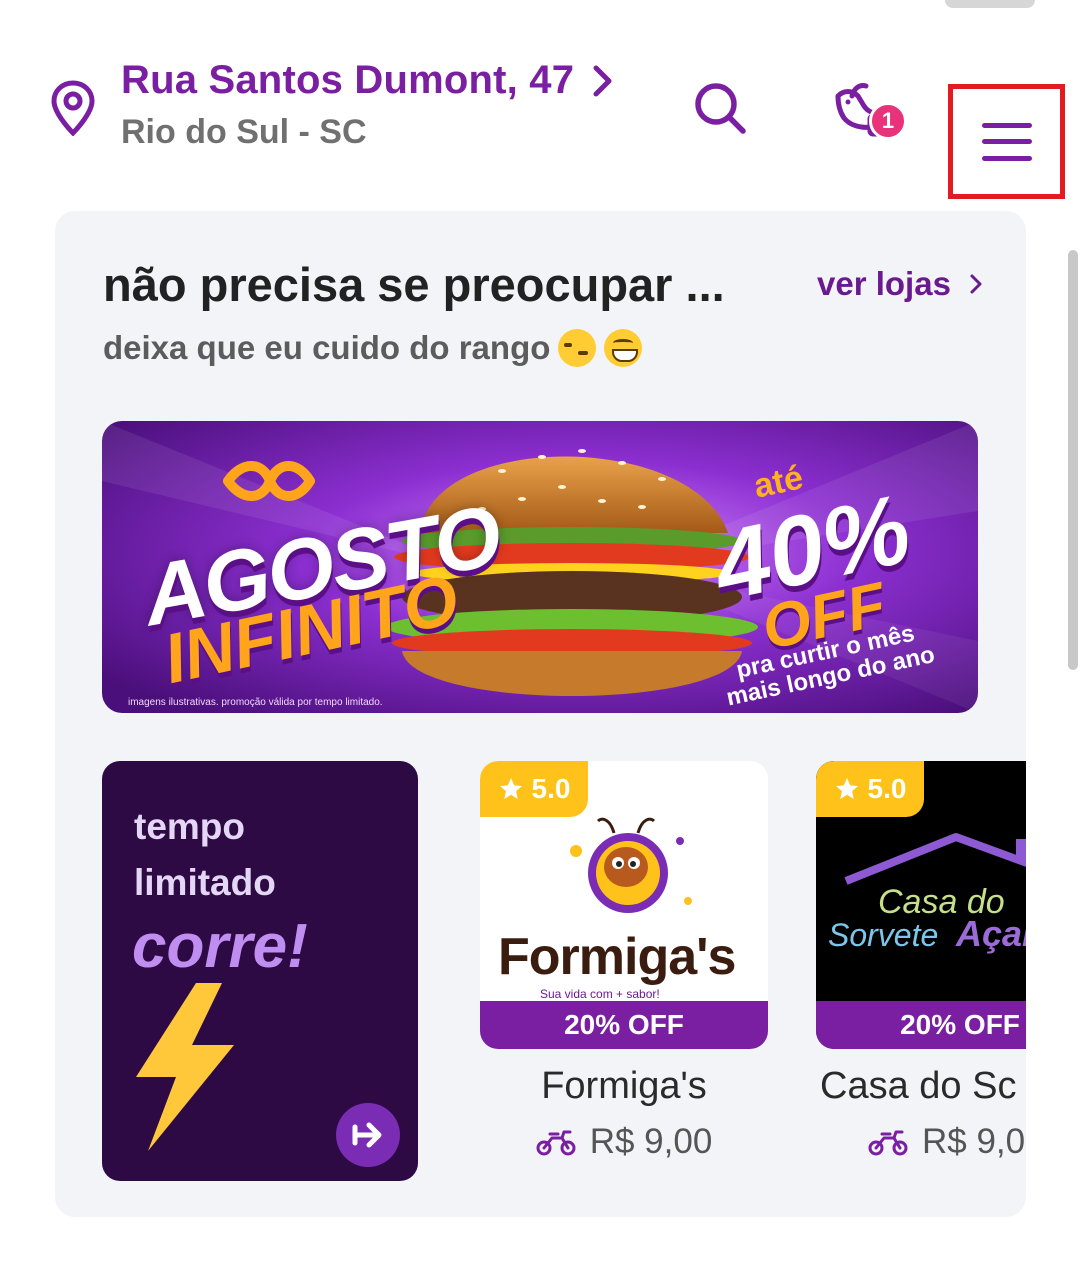  What do you see at coordinates (991, 933) in the screenshot?
I see `logo-word-3: Açaí` at bounding box center [991, 933].